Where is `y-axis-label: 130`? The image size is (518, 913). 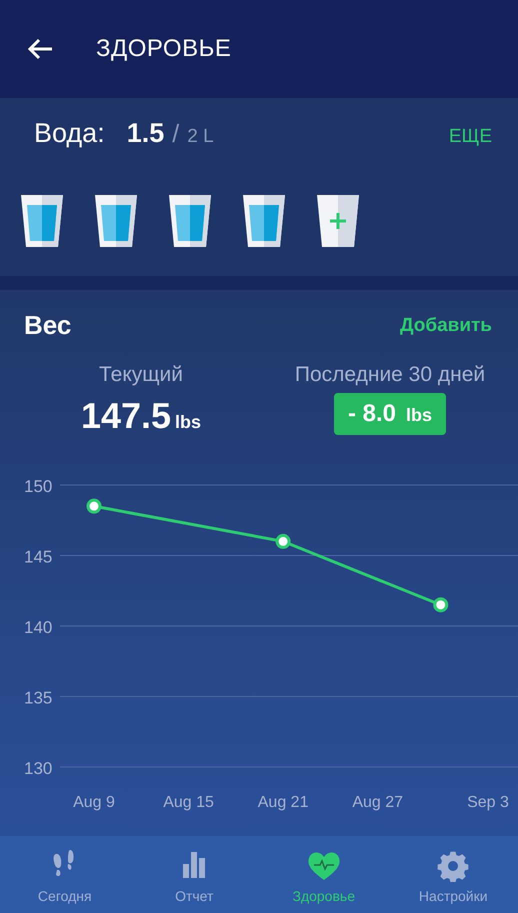 y-axis-label: 130 is located at coordinates (38, 768).